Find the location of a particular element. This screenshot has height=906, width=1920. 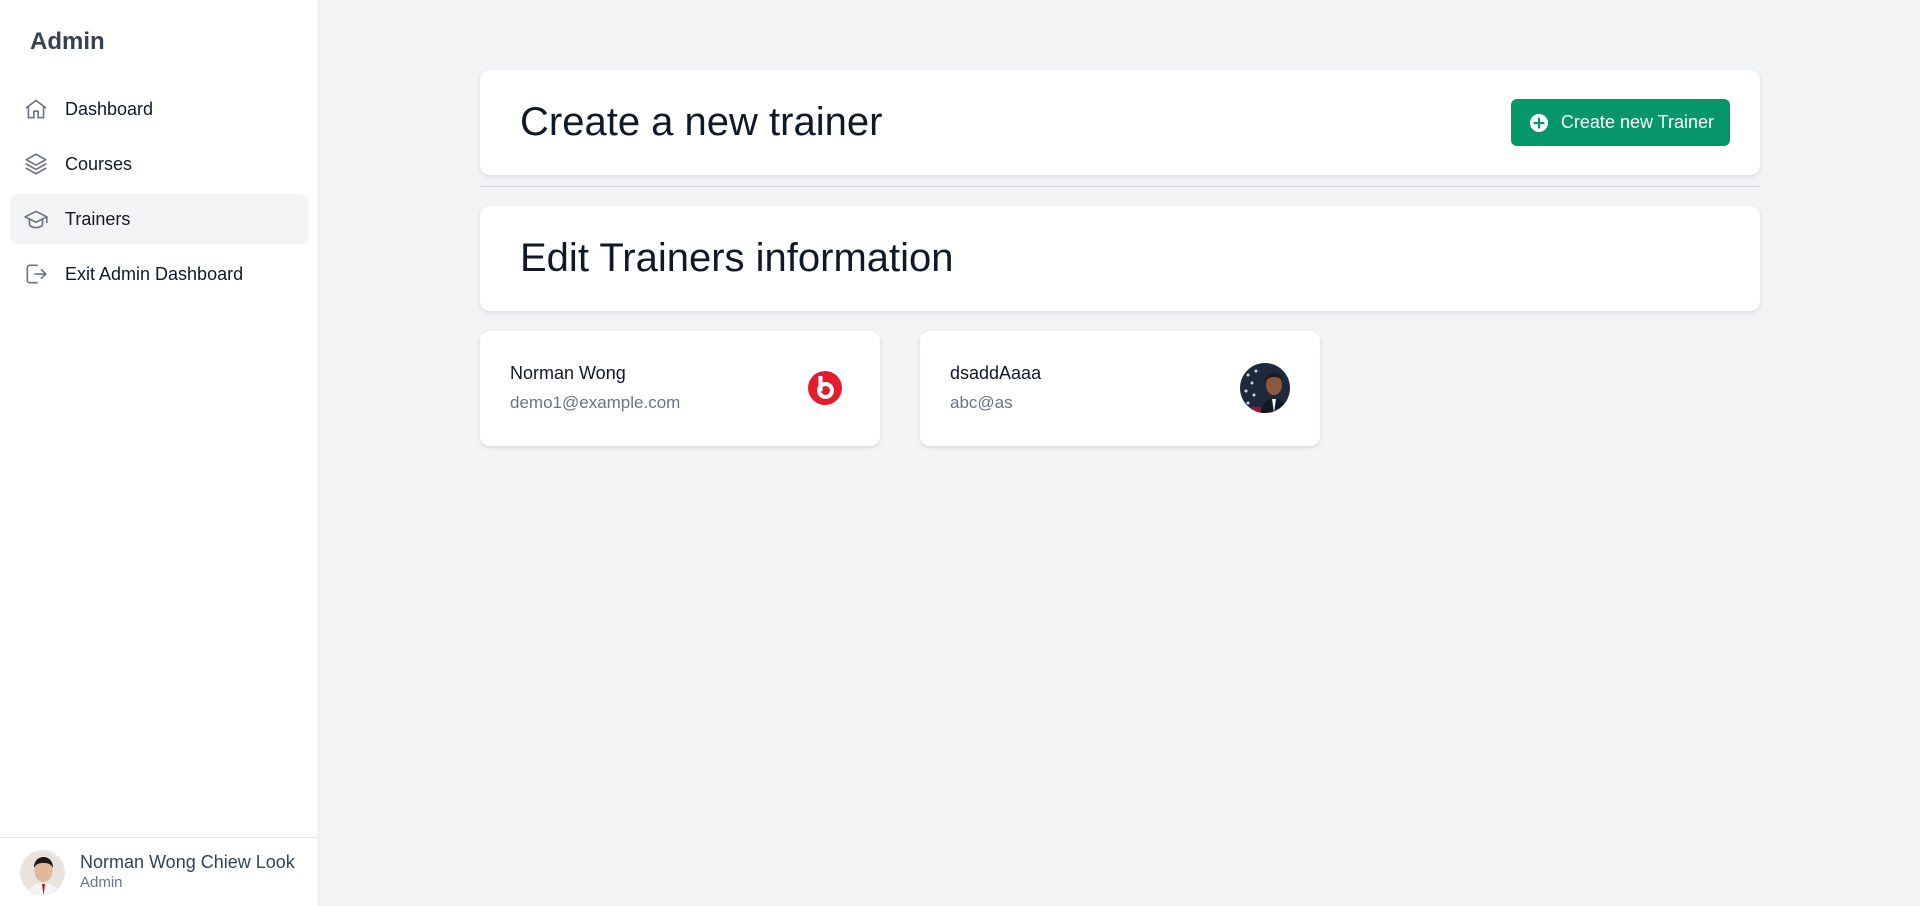

trainer-card: Norman Wong demo1@example.com is located at coordinates (680, 388).